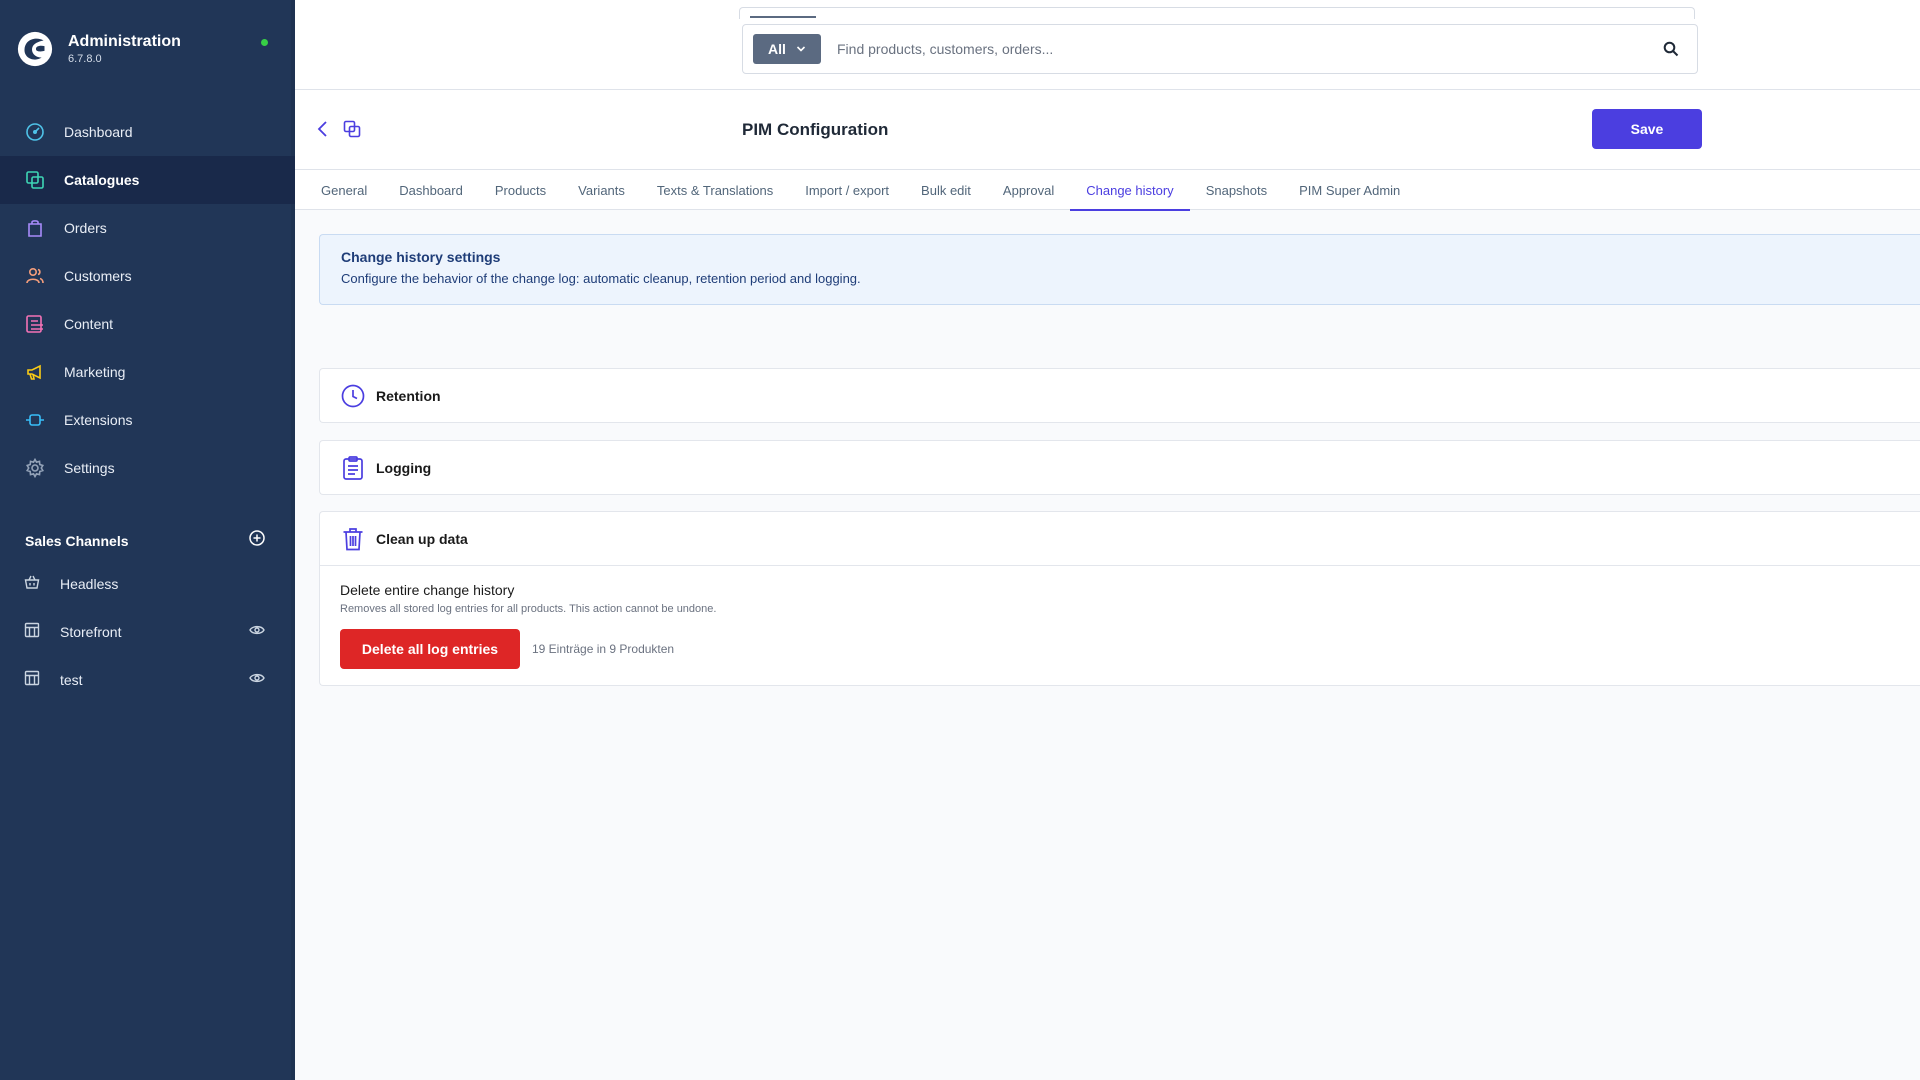 This screenshot has width=1920, height=1080. I want to click on cleanup-card-header: Clean up data, so click(1120, 538).